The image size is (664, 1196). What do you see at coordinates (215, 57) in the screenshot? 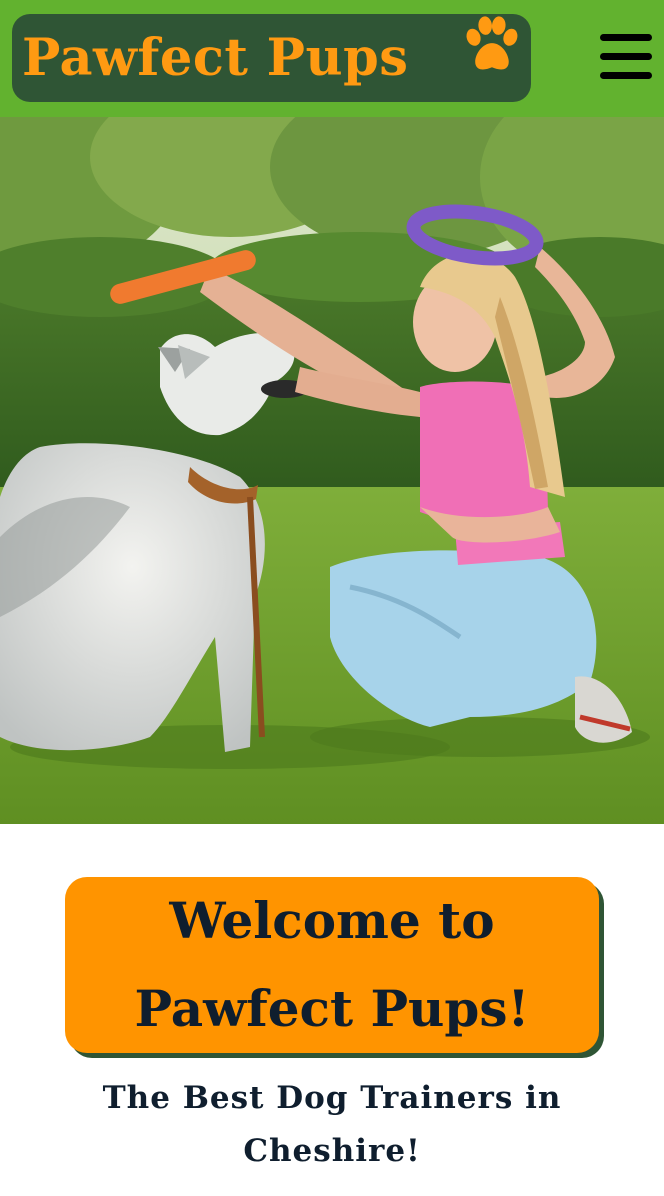
I see `brand-name: Pawfect Pups` at bounding box center [215, 57].